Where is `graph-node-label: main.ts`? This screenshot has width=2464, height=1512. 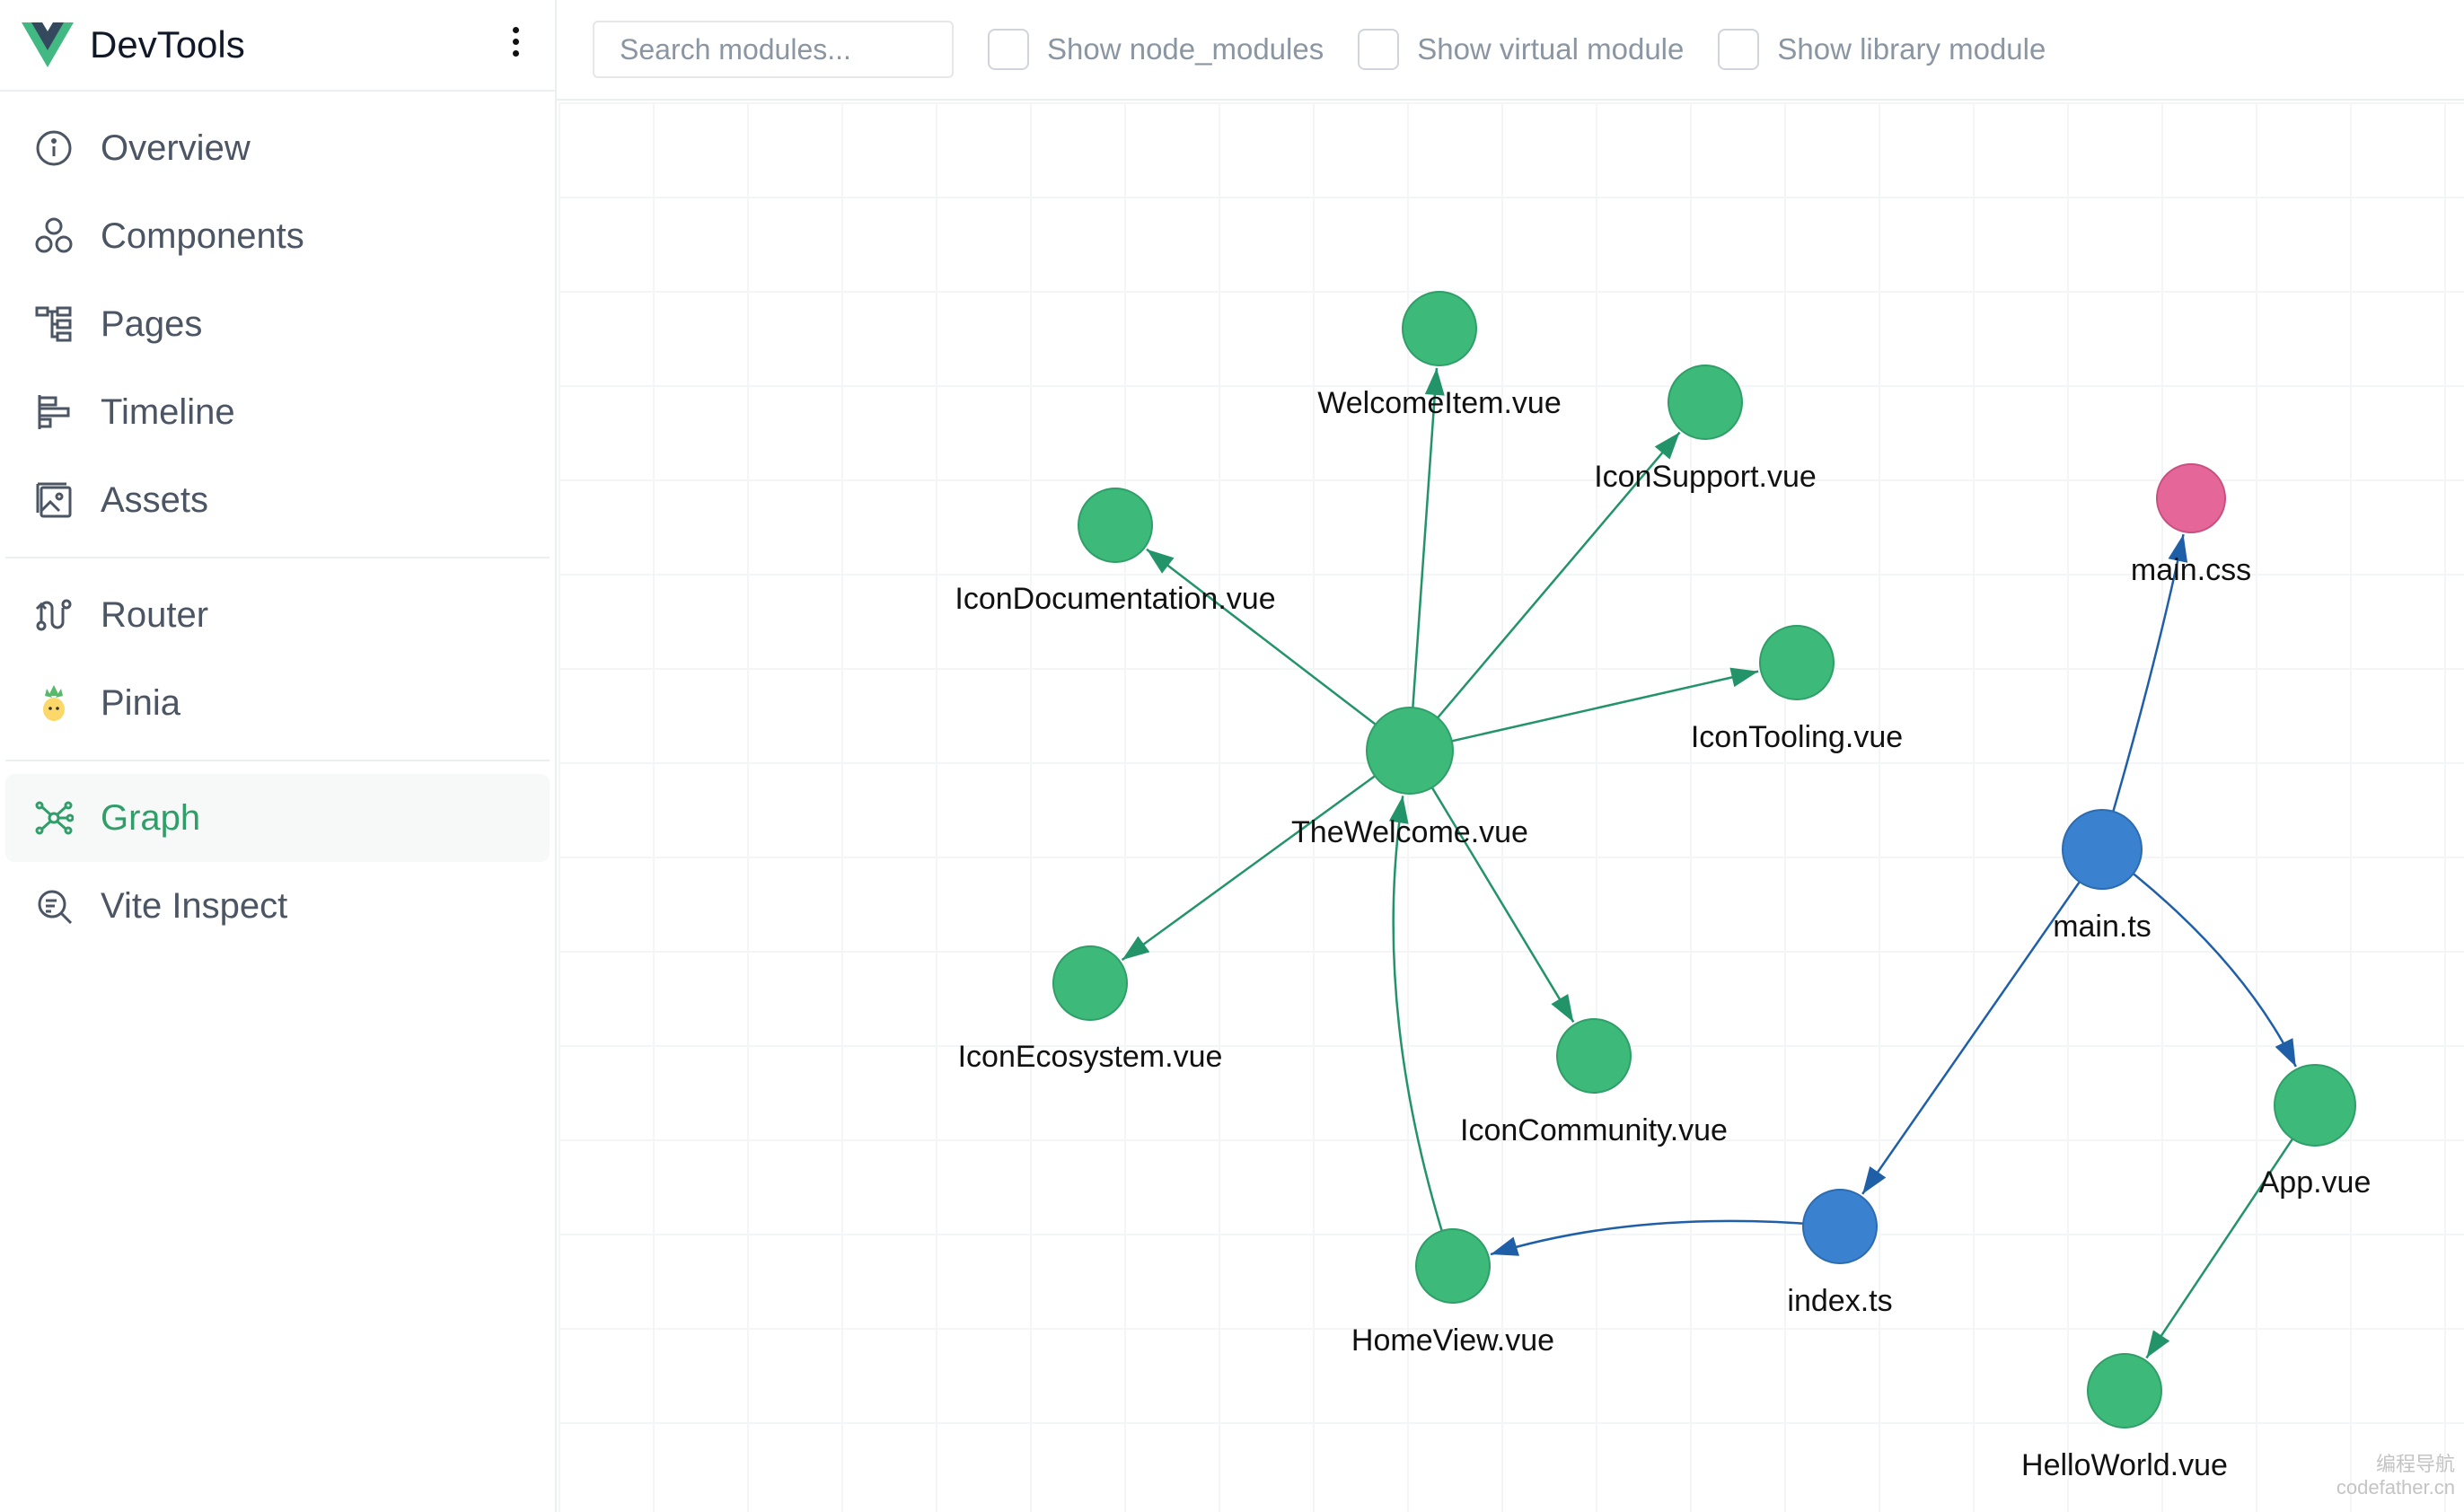 graph-node-label: main.ts is located at coordinates (2102, 927).